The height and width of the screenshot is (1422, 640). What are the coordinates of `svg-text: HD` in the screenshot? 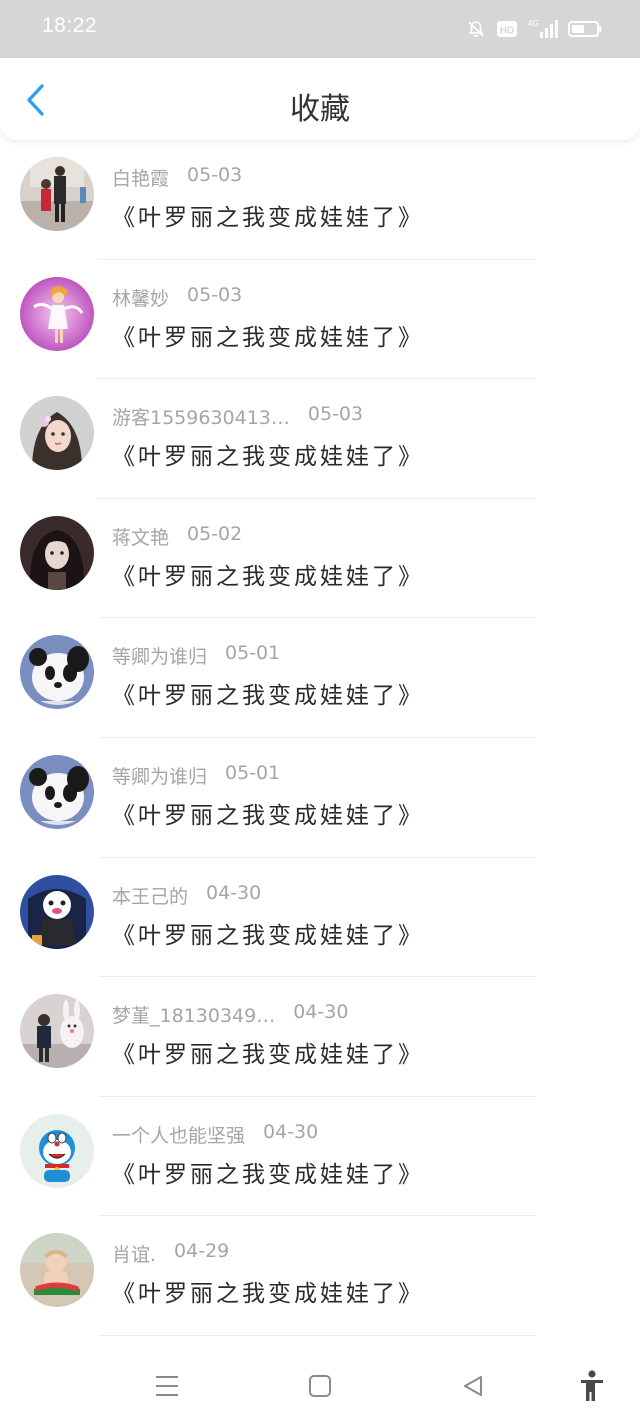 It's located at (507, 31).